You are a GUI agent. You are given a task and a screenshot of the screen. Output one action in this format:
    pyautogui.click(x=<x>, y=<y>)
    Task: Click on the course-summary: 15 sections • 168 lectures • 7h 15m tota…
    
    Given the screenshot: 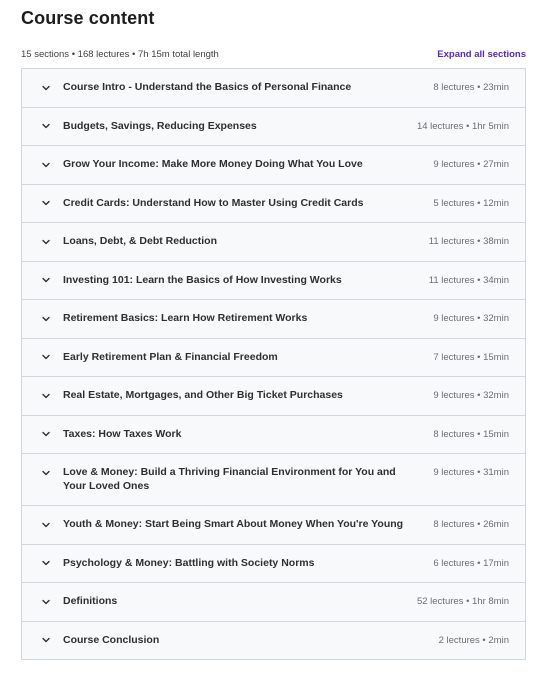 What is the action you would take?
    pyautogui.click(x=120, y=54)
    